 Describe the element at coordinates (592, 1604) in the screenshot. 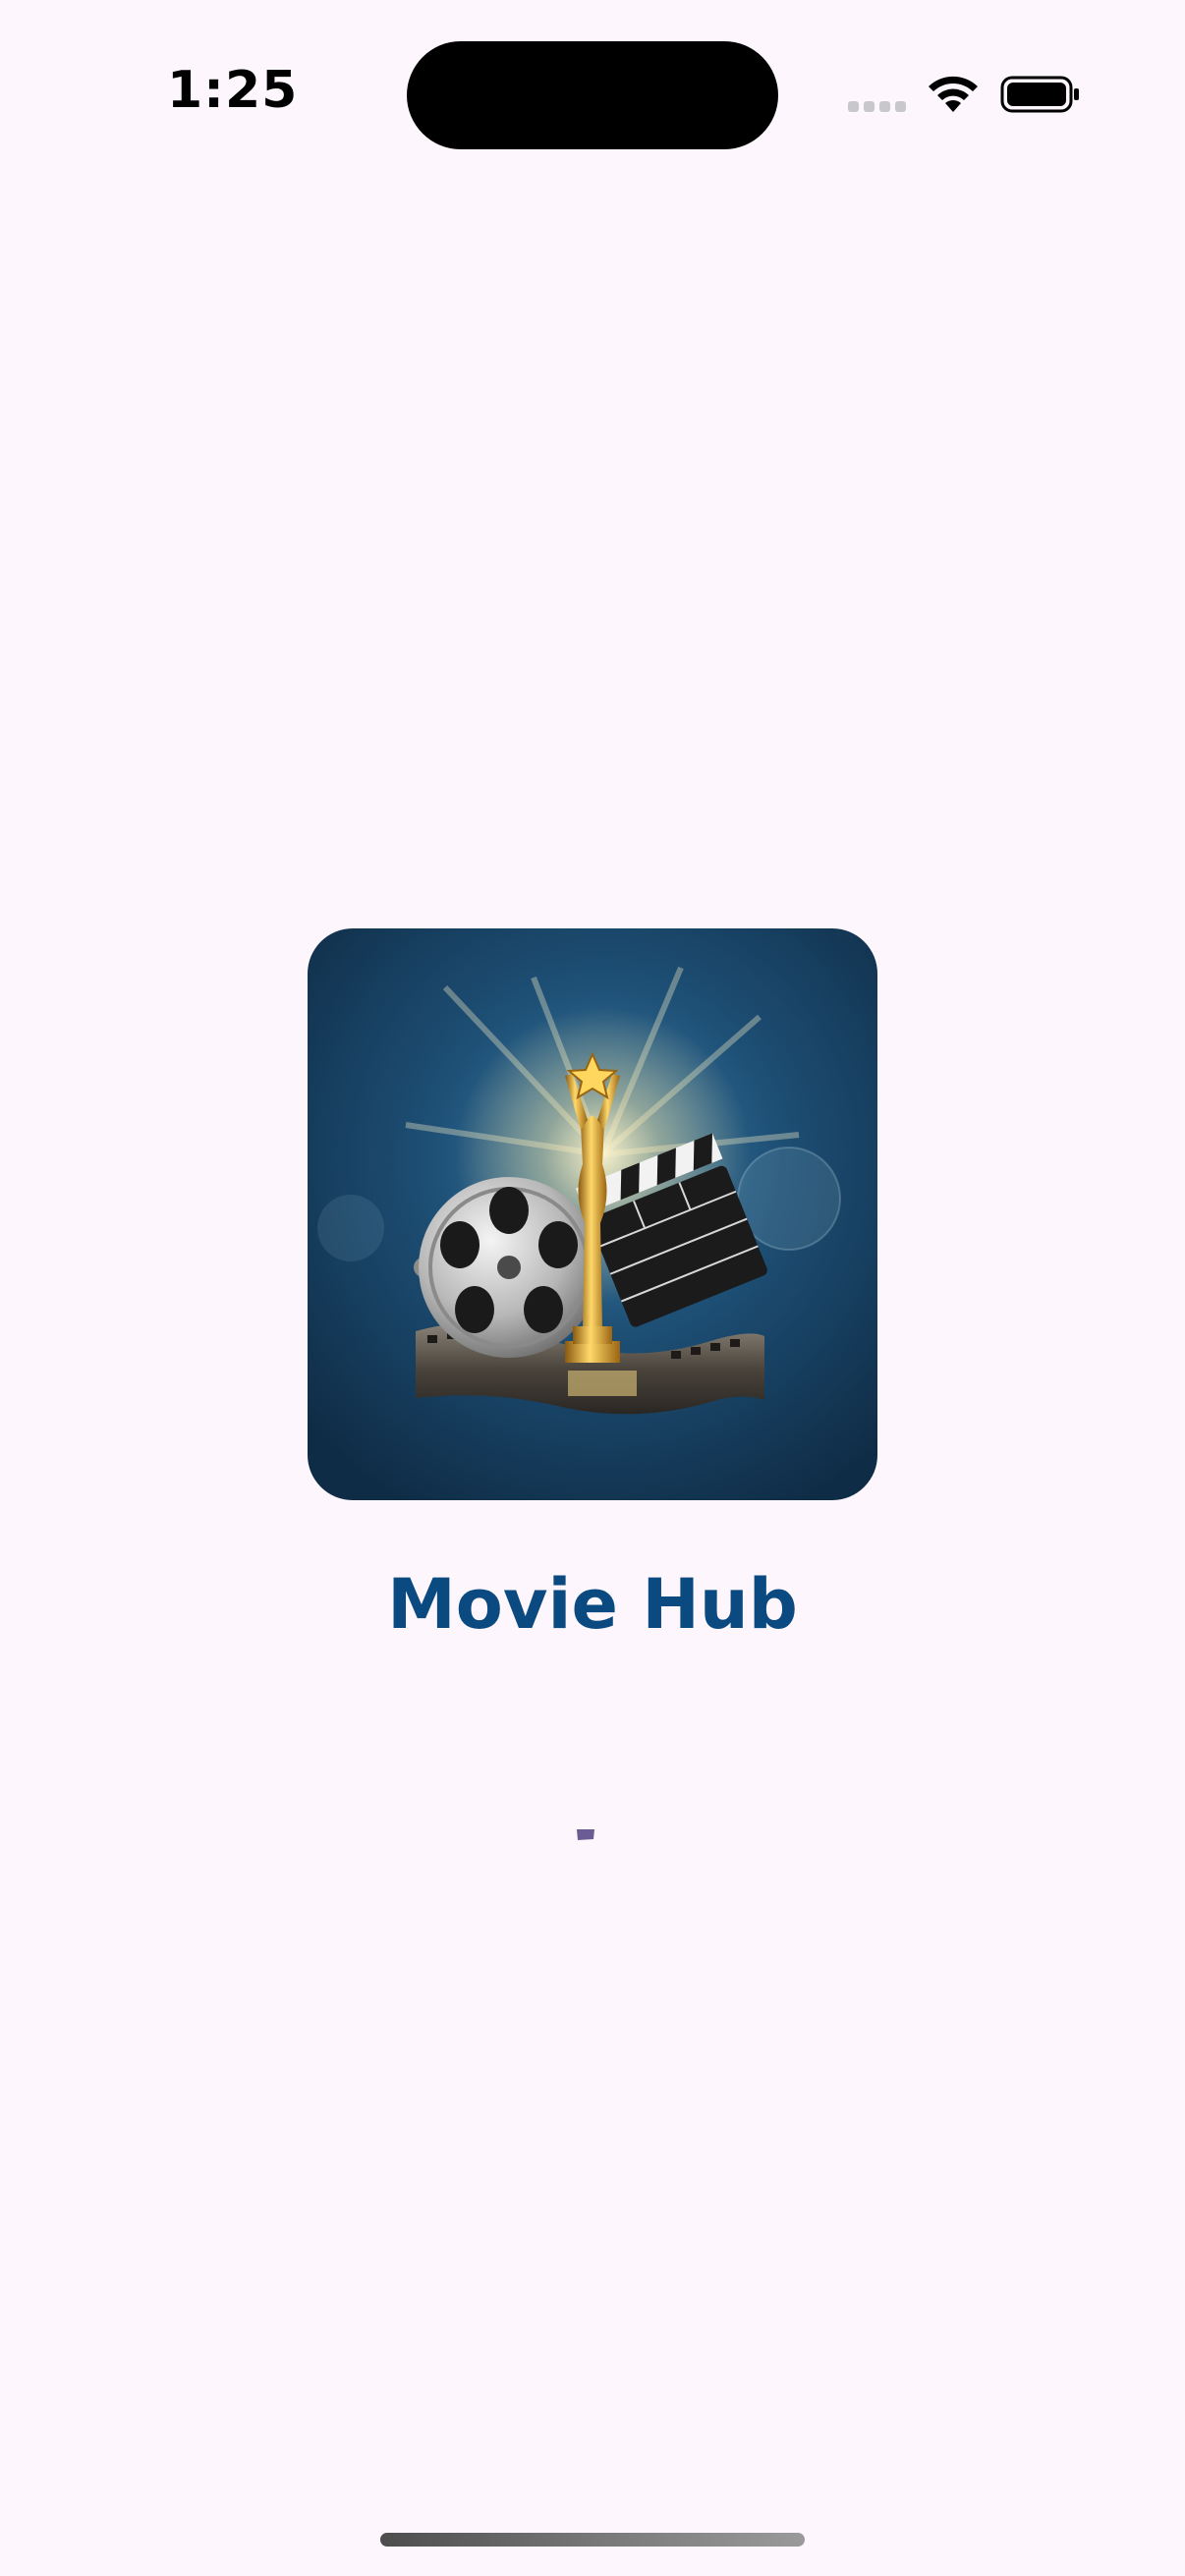

I see `app-title: Movie Hub` at that location.